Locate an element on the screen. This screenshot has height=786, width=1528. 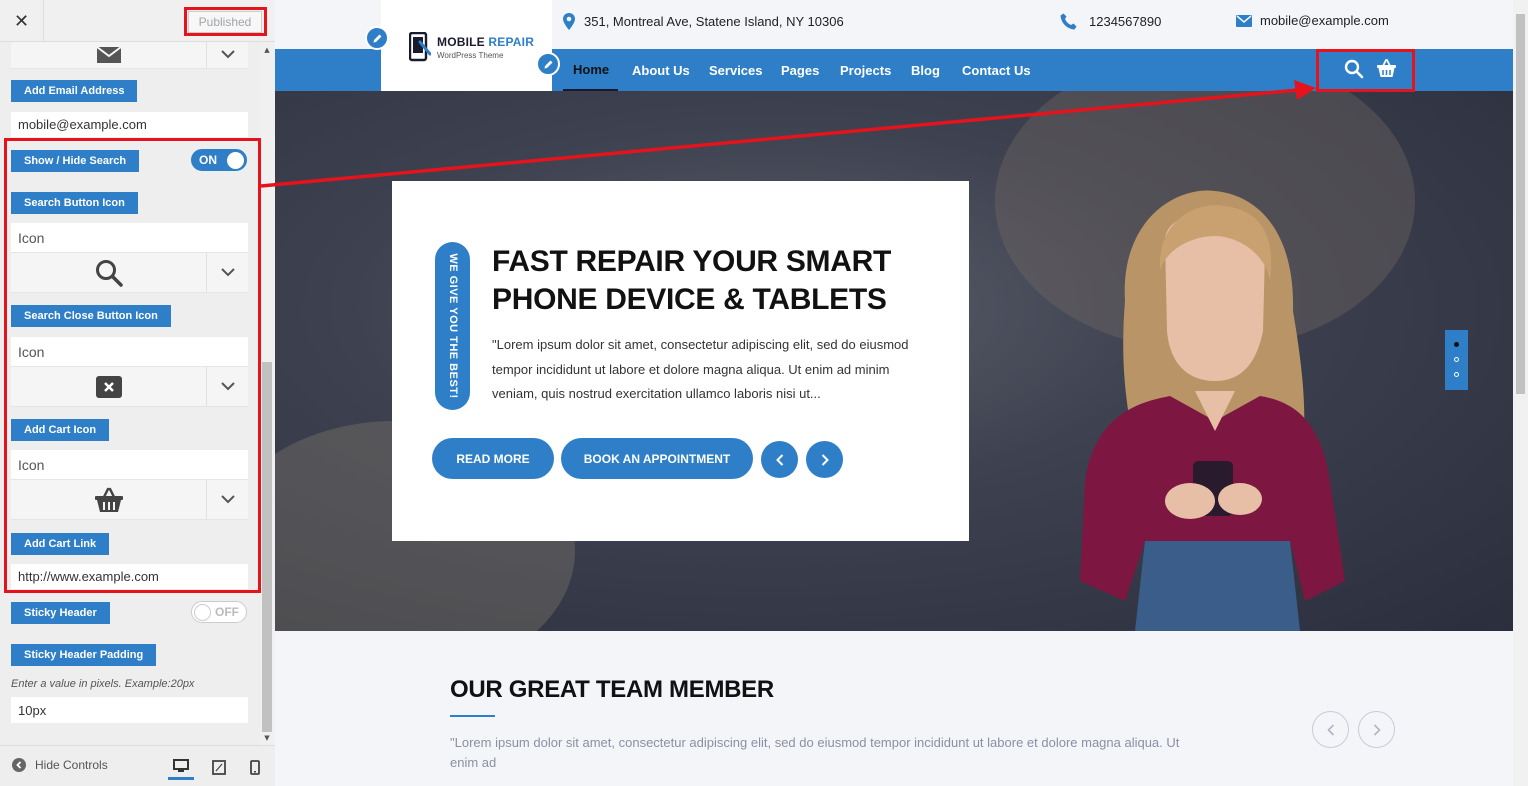
tablet-preview-button is located at coordinates (219, 767).